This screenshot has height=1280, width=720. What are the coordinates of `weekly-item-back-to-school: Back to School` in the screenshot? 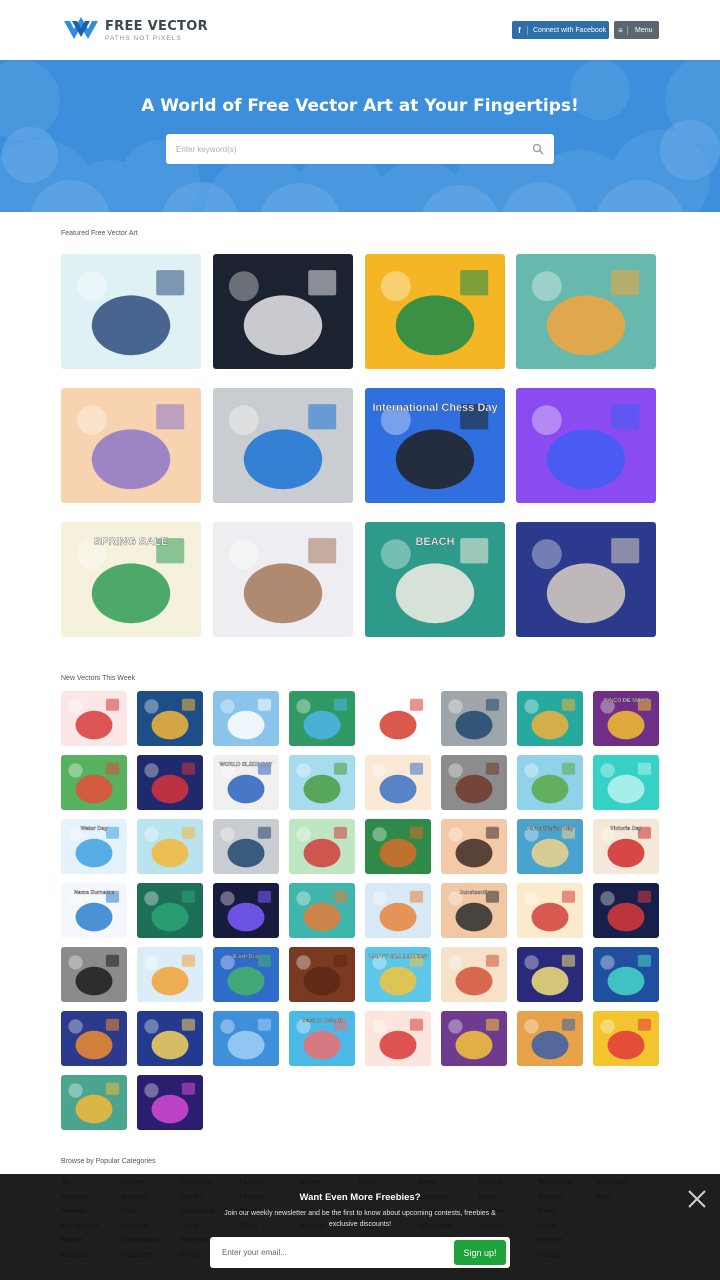 It's located at (322, 1038).